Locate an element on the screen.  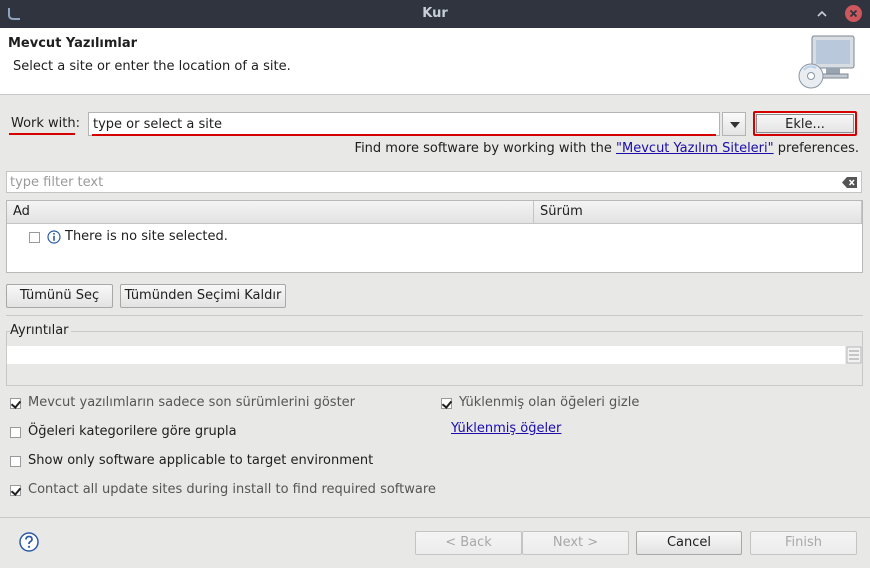
close-button is located at coordinates (853, 13).